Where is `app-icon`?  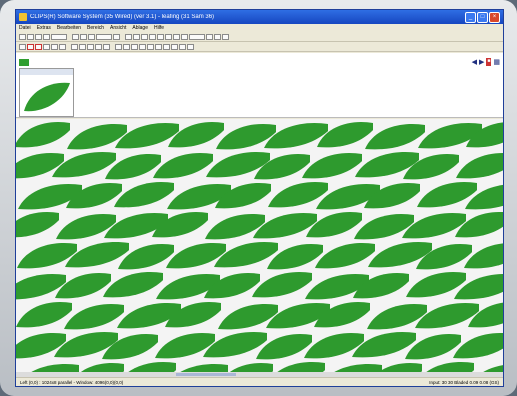 app-icon is located at coordinates (23, 17).